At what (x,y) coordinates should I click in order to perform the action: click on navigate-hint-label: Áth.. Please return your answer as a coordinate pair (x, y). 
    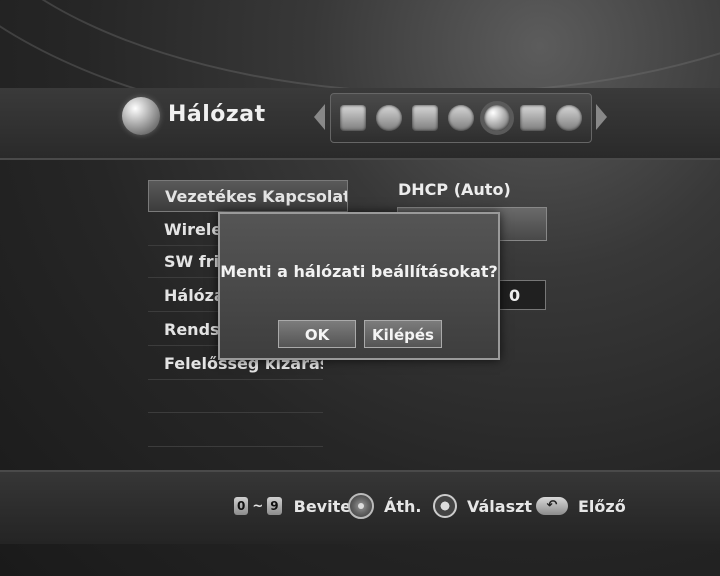
    Looking at the image, I should click on (403, 506).